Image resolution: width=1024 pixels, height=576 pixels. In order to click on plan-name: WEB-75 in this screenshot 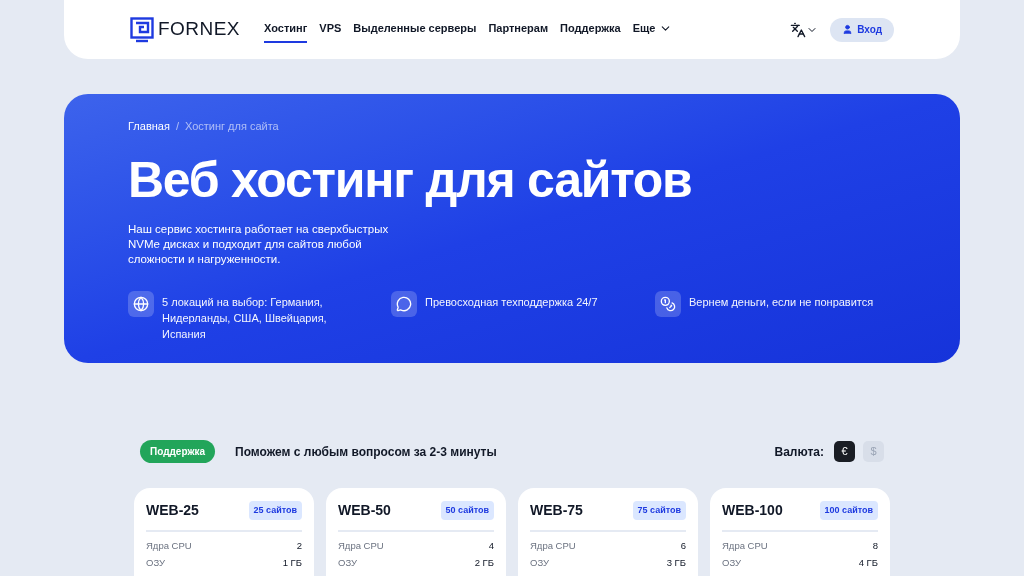, I will do `click(556, 510)`.